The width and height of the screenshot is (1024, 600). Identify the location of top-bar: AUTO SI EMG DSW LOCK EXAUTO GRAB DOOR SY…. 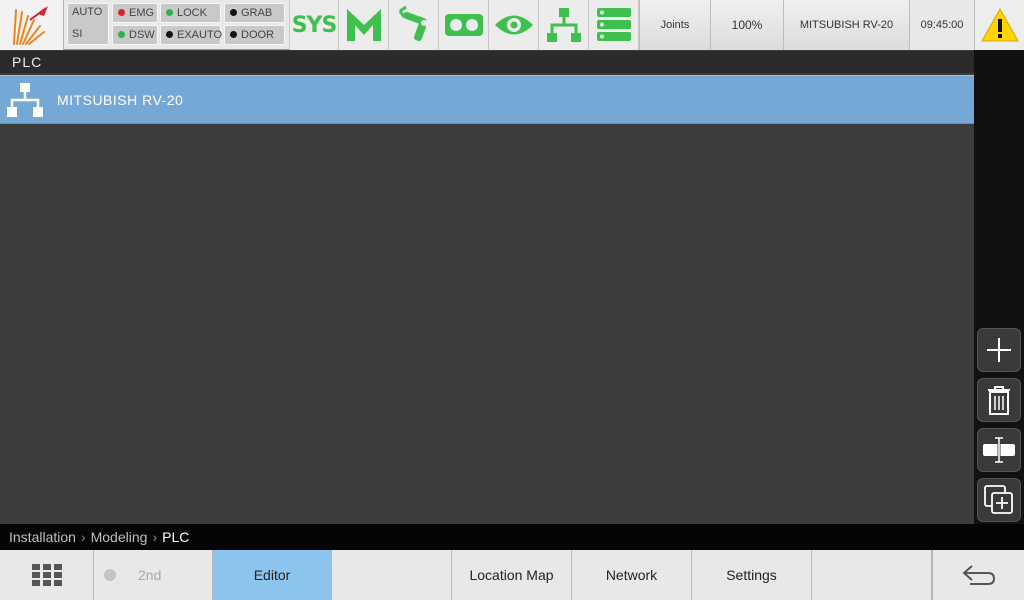
(512, 25).